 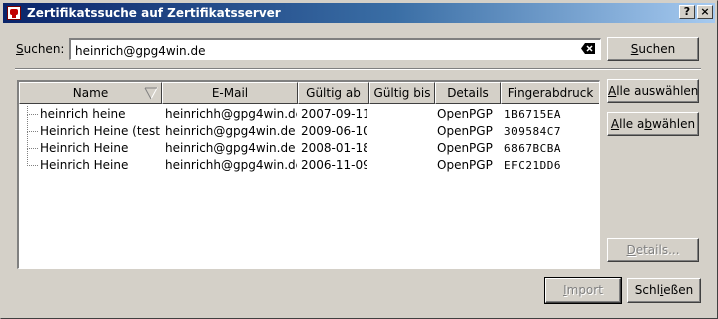 What do you see at coordinates (333, 93) in the screenshot?
I see `column-header-valid-from: Gültig ab` at bounding box center [333, 93].